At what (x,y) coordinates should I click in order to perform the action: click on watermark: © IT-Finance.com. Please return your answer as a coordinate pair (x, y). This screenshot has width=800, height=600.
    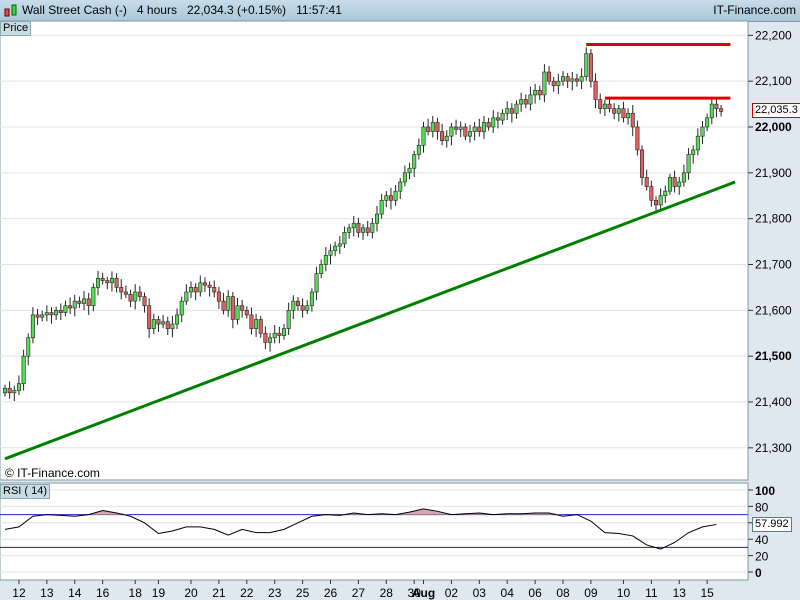
    Looking at the image, I should click on (52, 473).